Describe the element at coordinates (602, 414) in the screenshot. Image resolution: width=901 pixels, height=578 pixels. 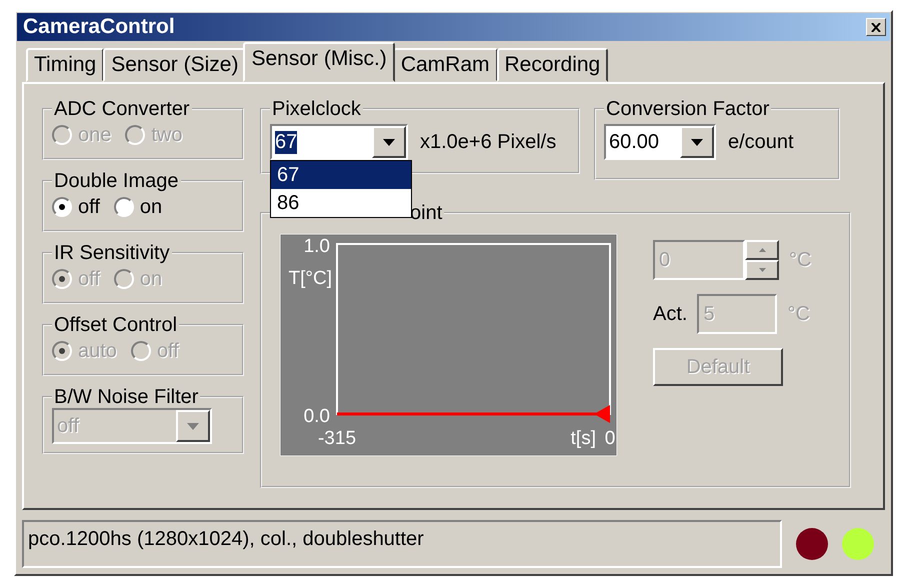
I see `marker-icon` at that location.